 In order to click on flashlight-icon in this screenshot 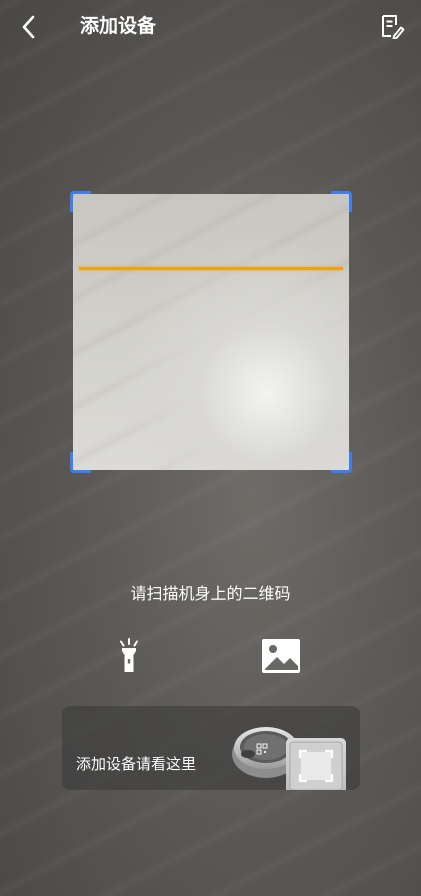, I will do `click(129, 655)`.